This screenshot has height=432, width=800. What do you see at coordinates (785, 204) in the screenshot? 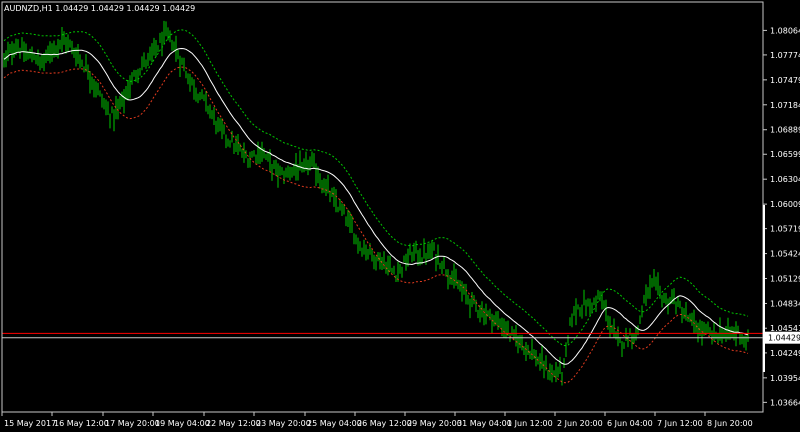
I see `y-tick-label: 1.06009` at bounding box center [785, 204].